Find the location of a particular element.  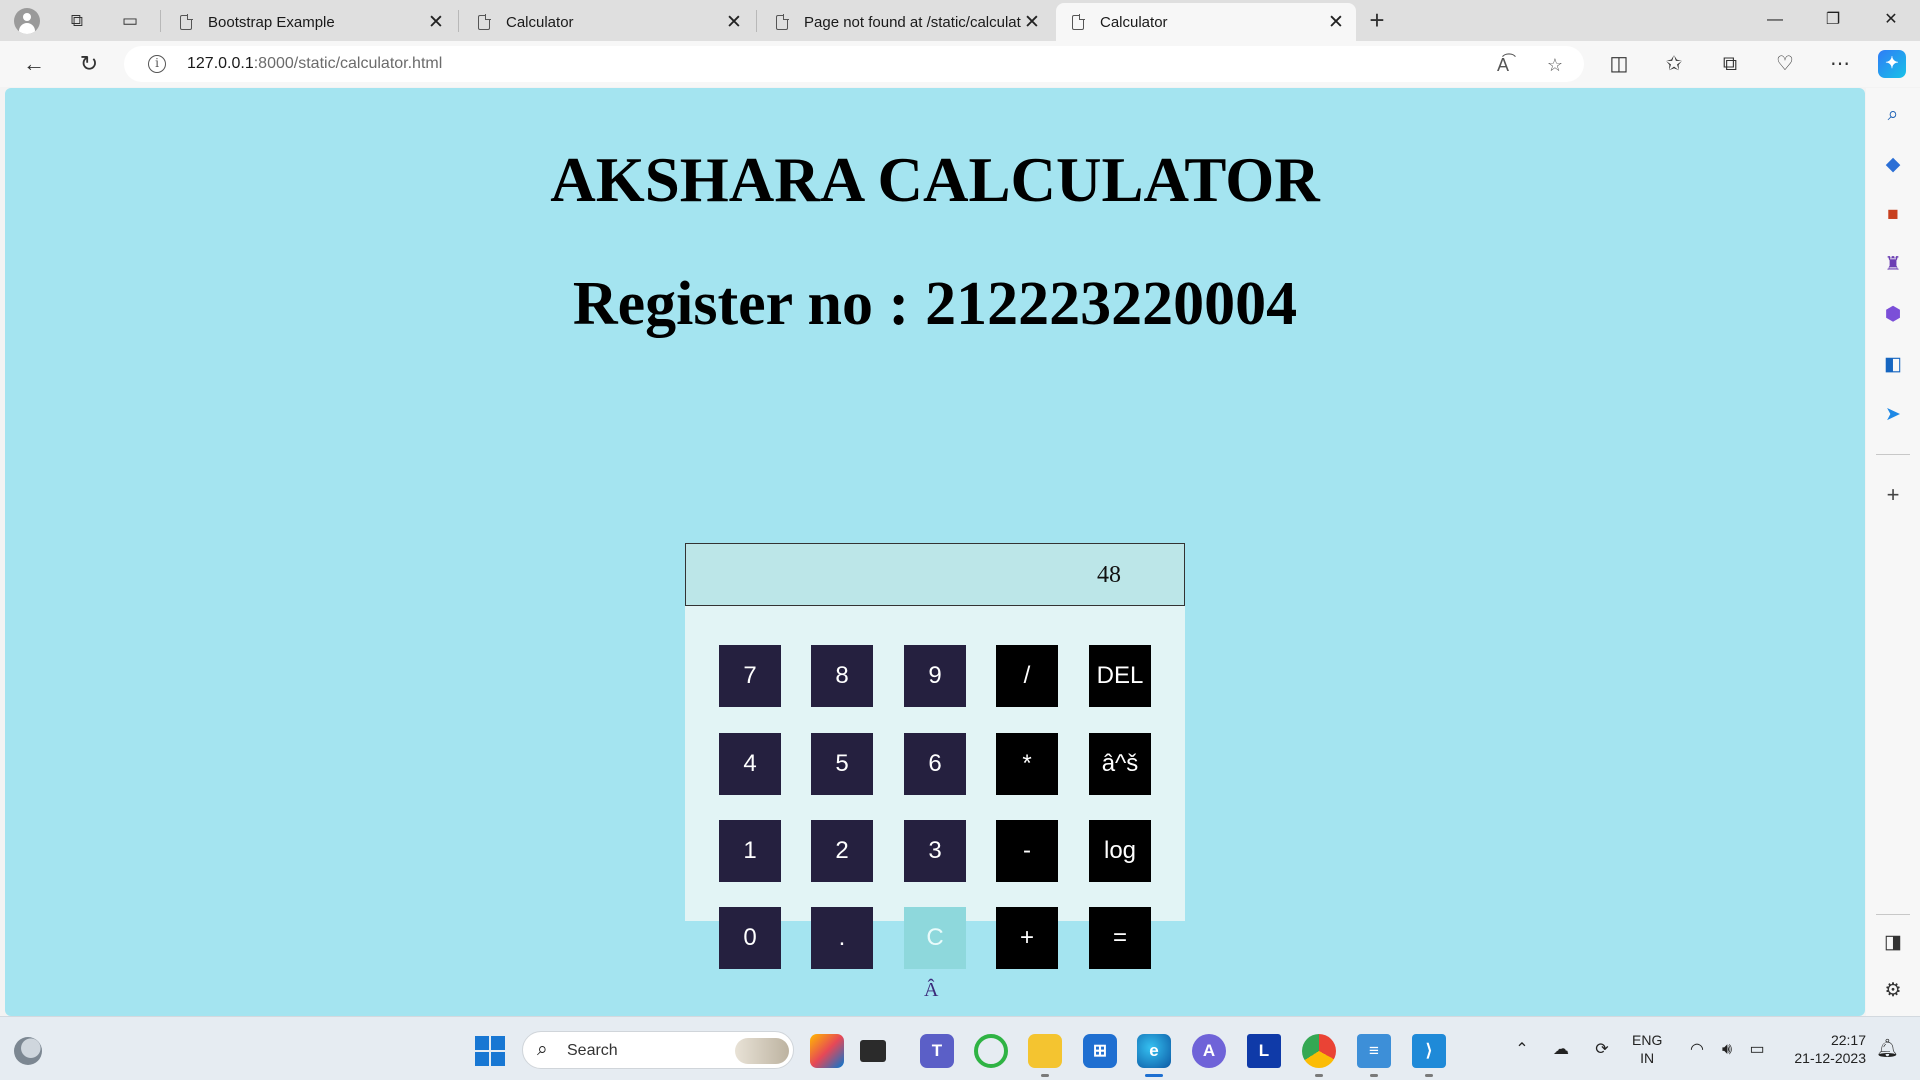

calculator-display: 48 is located at coordinates (935, 574).